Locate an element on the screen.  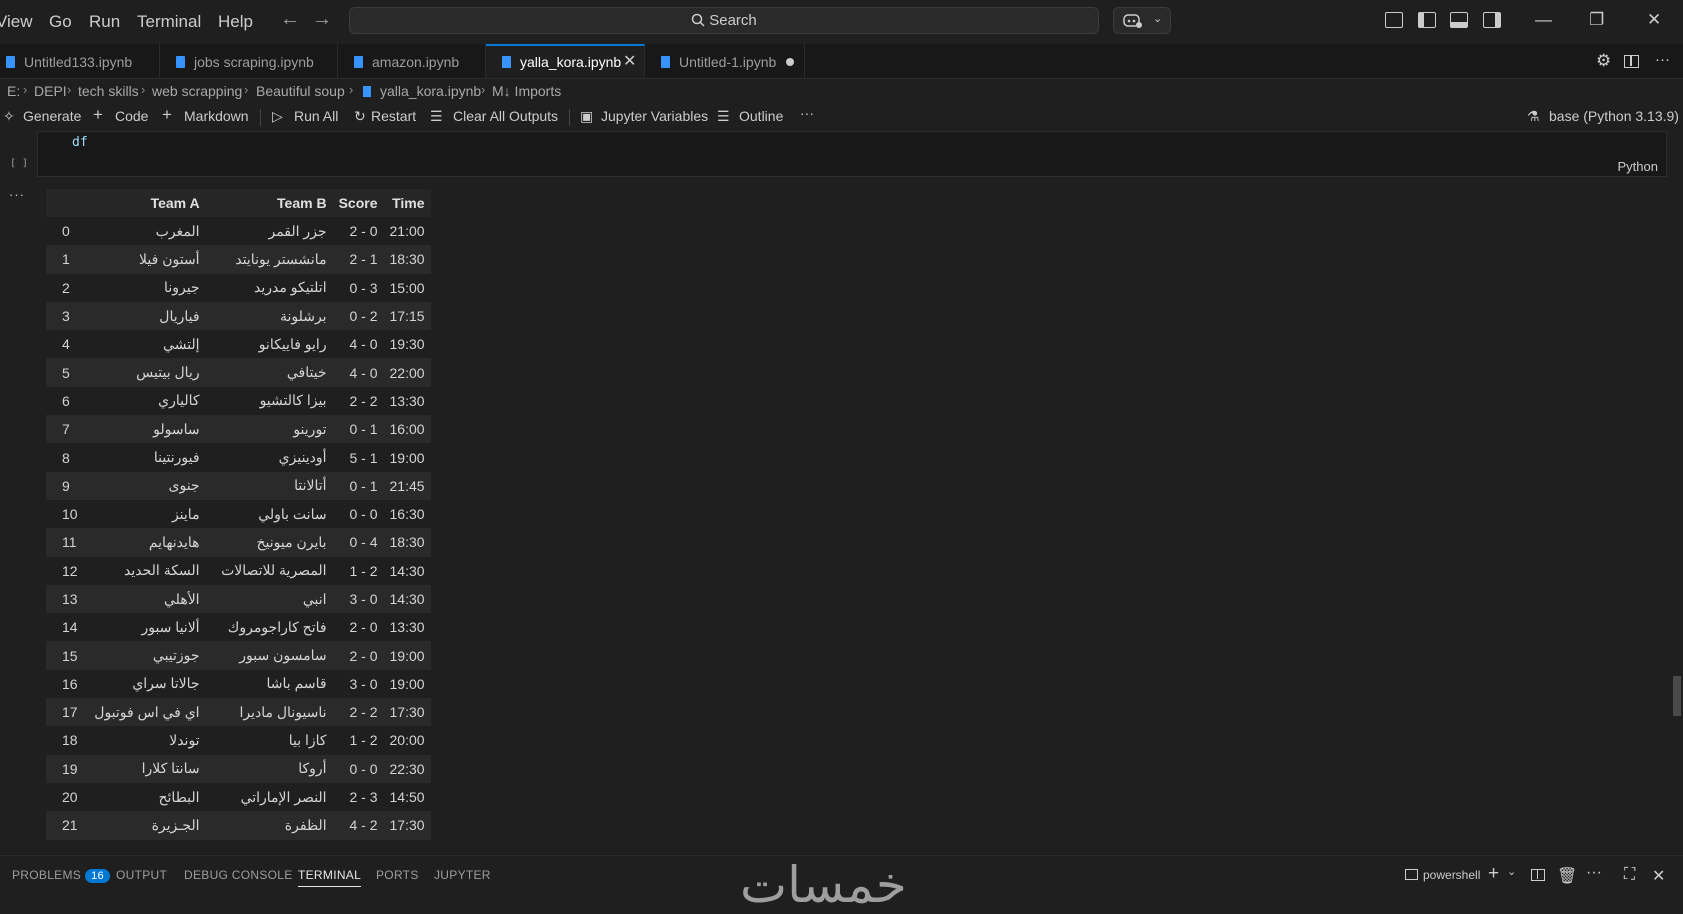
tab-problems: PROBLEMS 16 is located at coordinates (61, 875).